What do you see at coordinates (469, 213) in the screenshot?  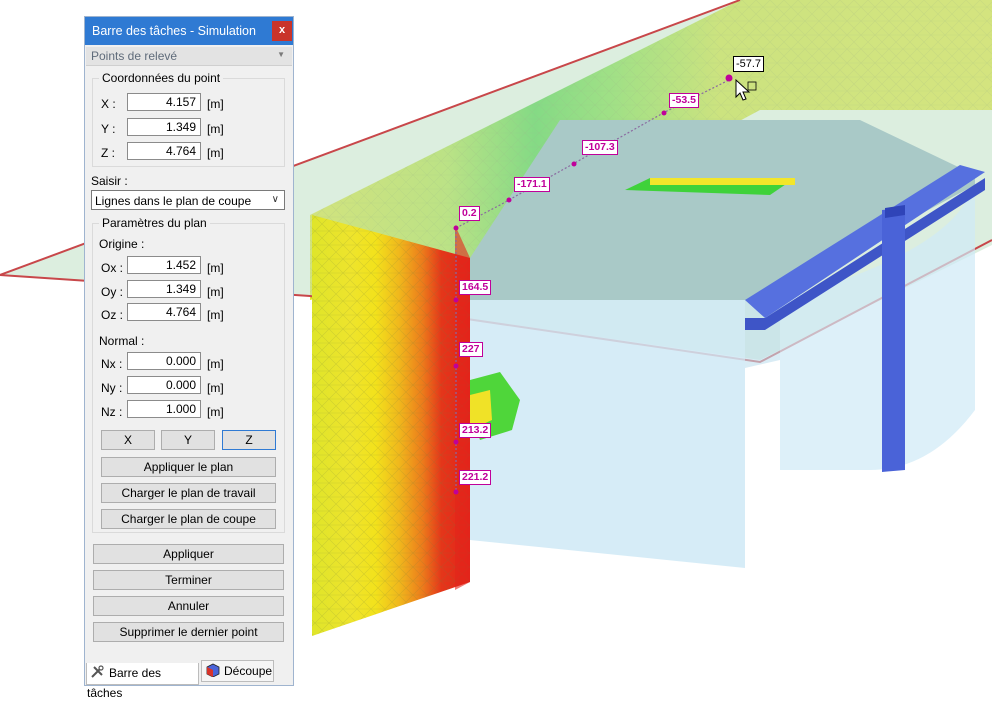 I see `probe-label: 0.2` at bounding box center [469, 213].